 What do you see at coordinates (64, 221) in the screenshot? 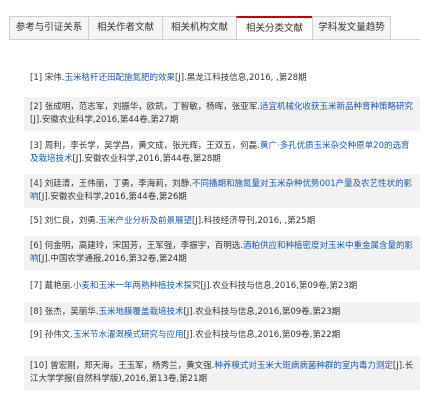
I see `item-authors: [5] 刘仁良，刘勇.` at bounding box center [64, 221].